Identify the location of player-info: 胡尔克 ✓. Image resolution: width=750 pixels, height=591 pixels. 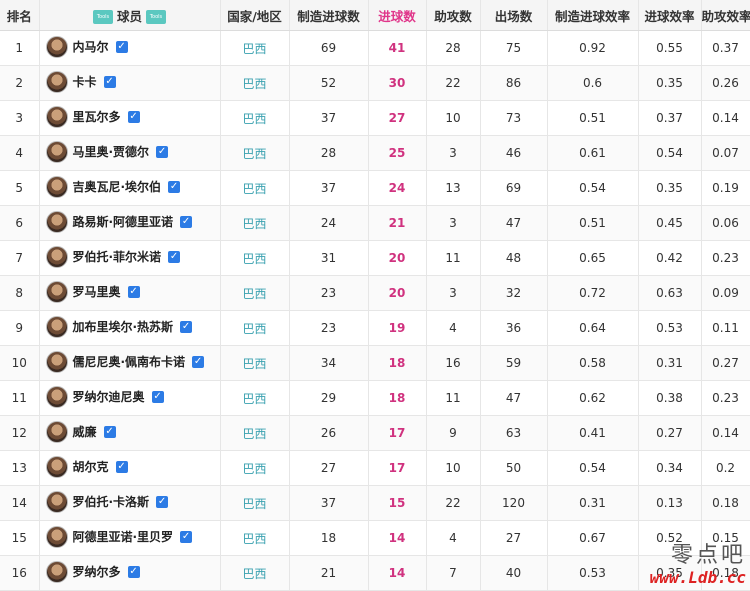
(86, 466).